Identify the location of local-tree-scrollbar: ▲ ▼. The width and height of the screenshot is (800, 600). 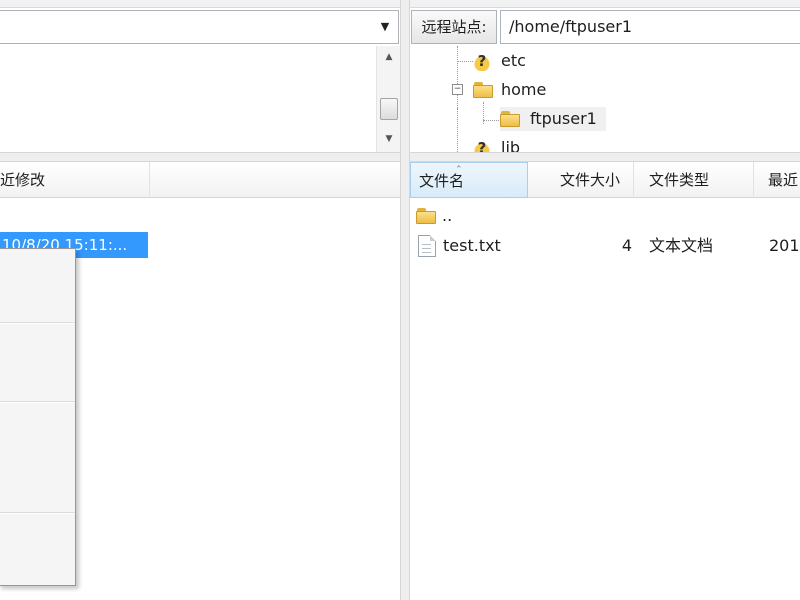
(388, 99).